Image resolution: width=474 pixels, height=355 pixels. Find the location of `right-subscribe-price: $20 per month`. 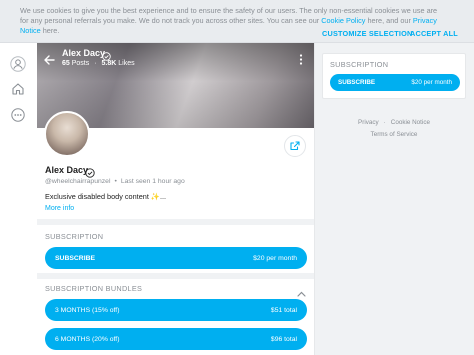

right-subscribe-price: $20 per month is located at coordinates (431, 82).